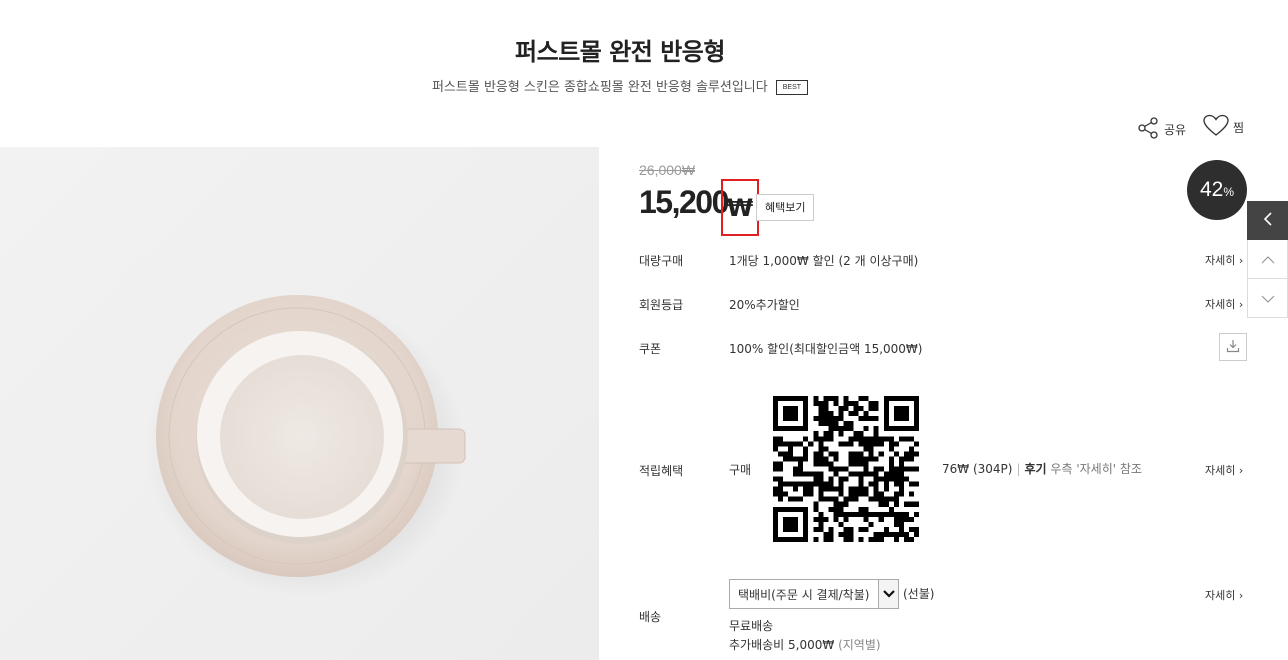 The height and width of the screenshot is (660, 1288). I want to click on scroll-bottom-button, so click(1267, 298).